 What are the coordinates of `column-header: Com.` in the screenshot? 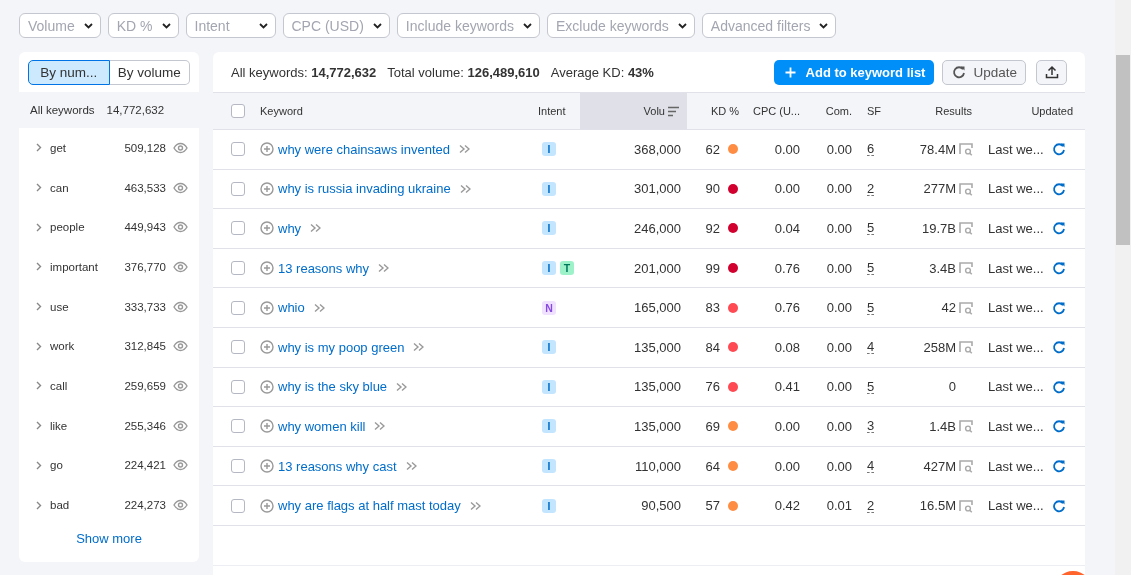 It's located at (832, 111).